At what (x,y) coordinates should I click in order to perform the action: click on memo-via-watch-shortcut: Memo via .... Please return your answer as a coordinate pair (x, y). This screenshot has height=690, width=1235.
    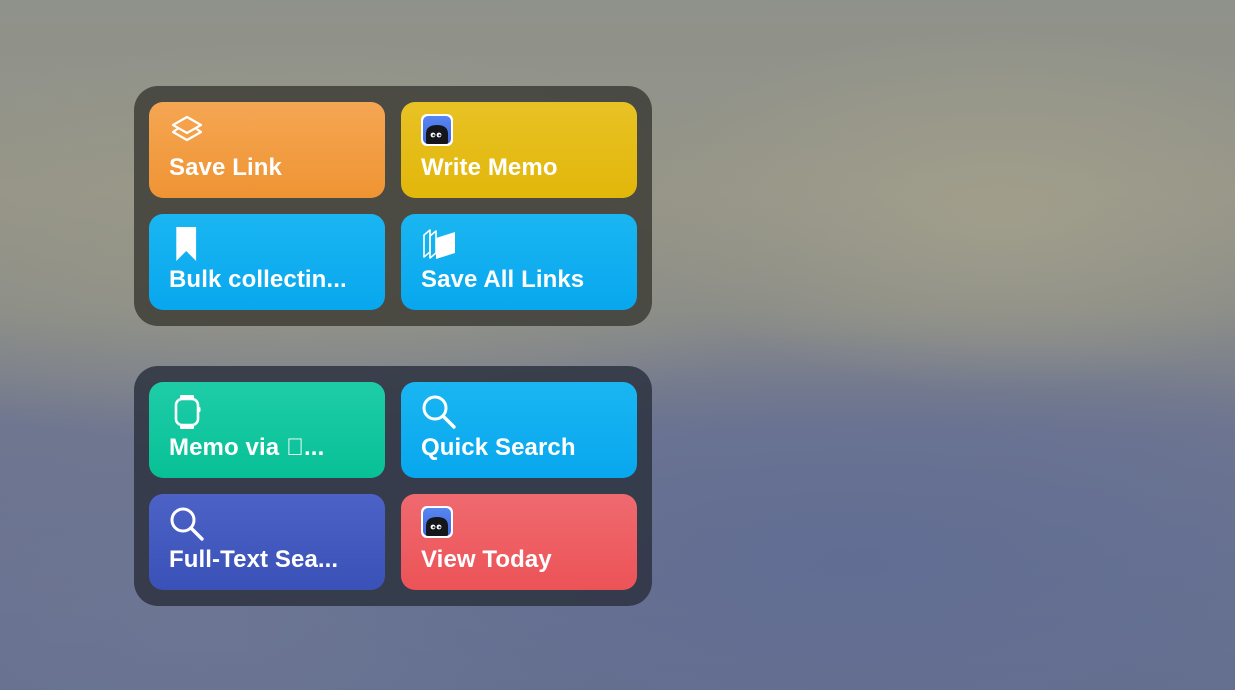
    Looking at the image, I should click on (267, 430).